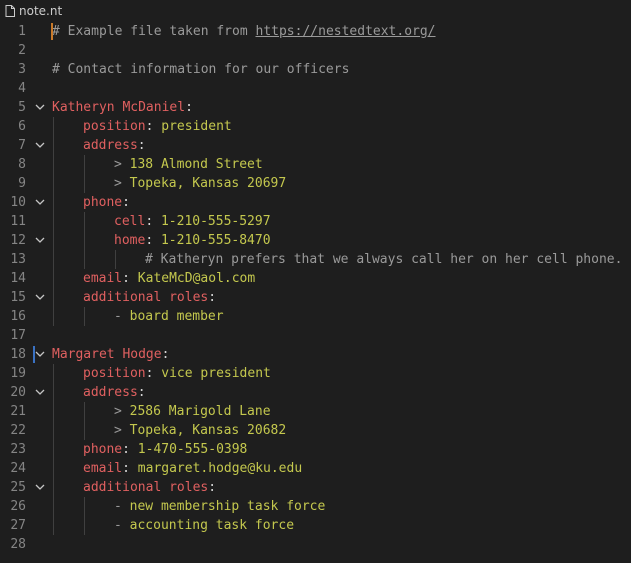  I want to click on key-name: Katheryn McDaniel, so click(119, 107).